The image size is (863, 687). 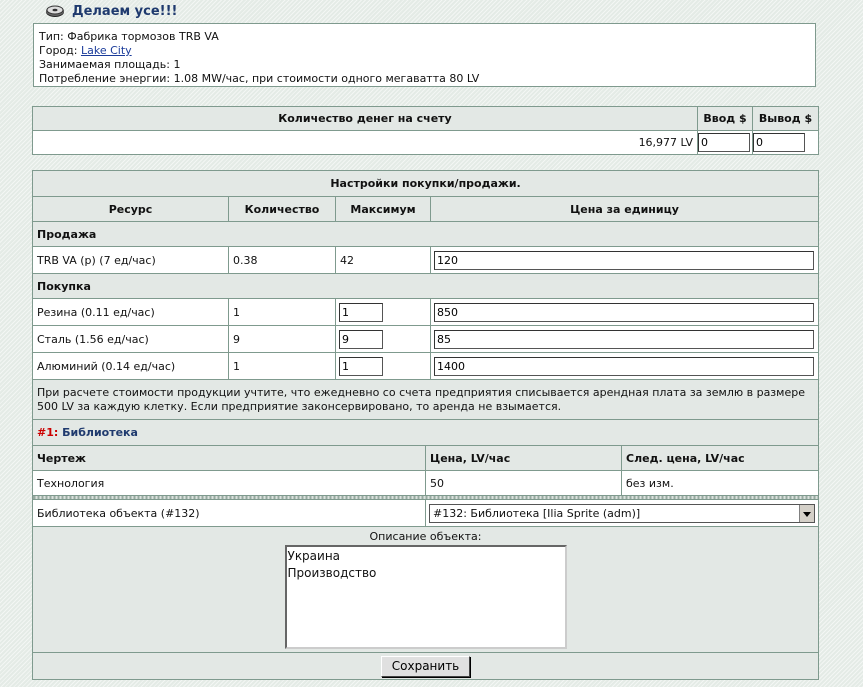 I want to click on resource-qty: 0.38, so click(x=282, y=260).